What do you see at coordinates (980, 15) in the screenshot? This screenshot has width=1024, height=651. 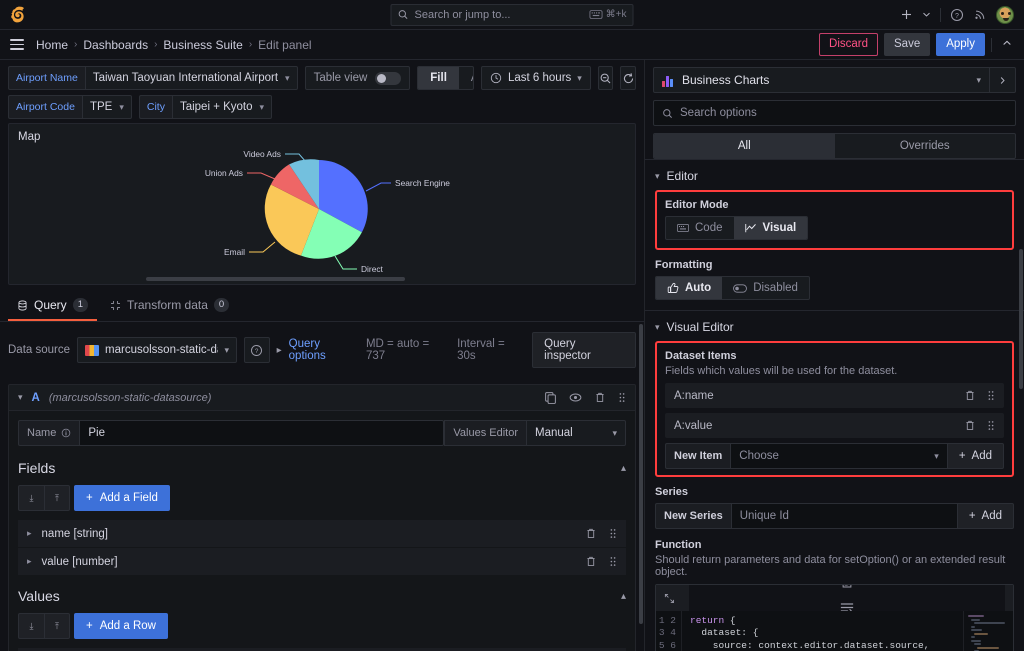 I see `news-rss-icon` at bounding box center [980, 15].